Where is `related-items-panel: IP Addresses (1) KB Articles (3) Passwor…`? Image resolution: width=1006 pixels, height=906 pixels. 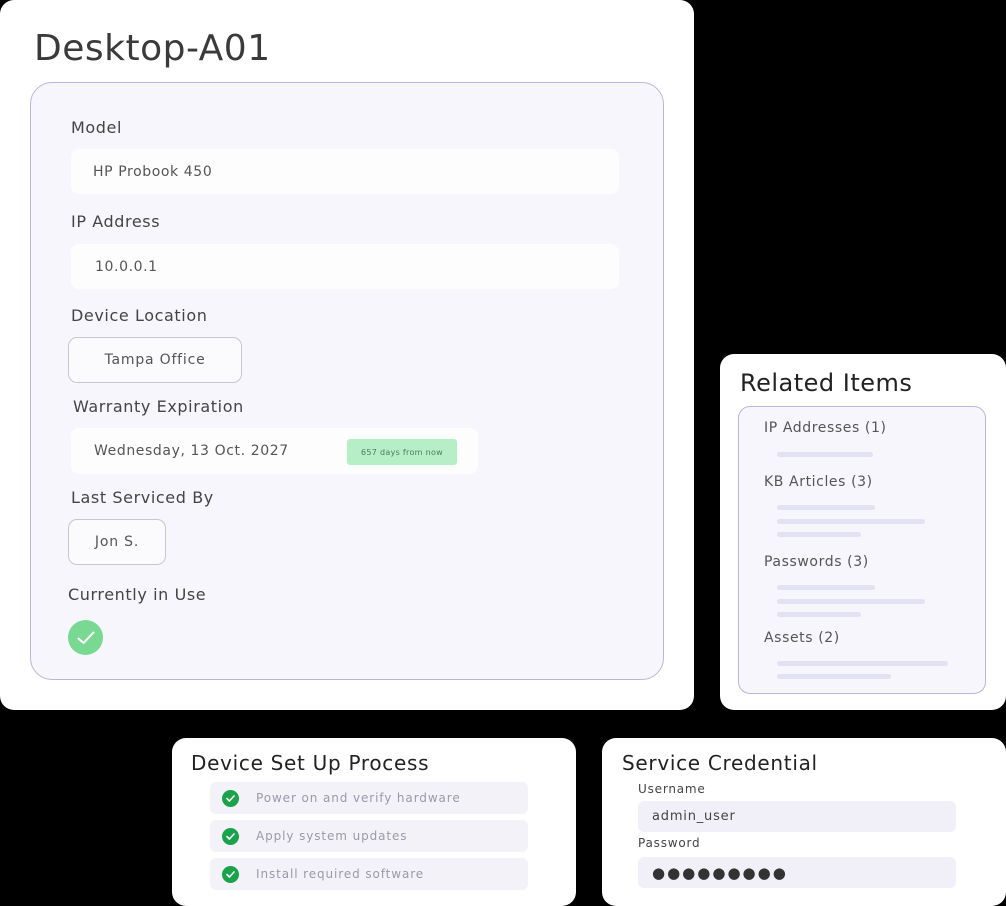
related-items-panel: IP Addresses (1) KB Articles (3) Passwor… is located at coordinates (862, 550).